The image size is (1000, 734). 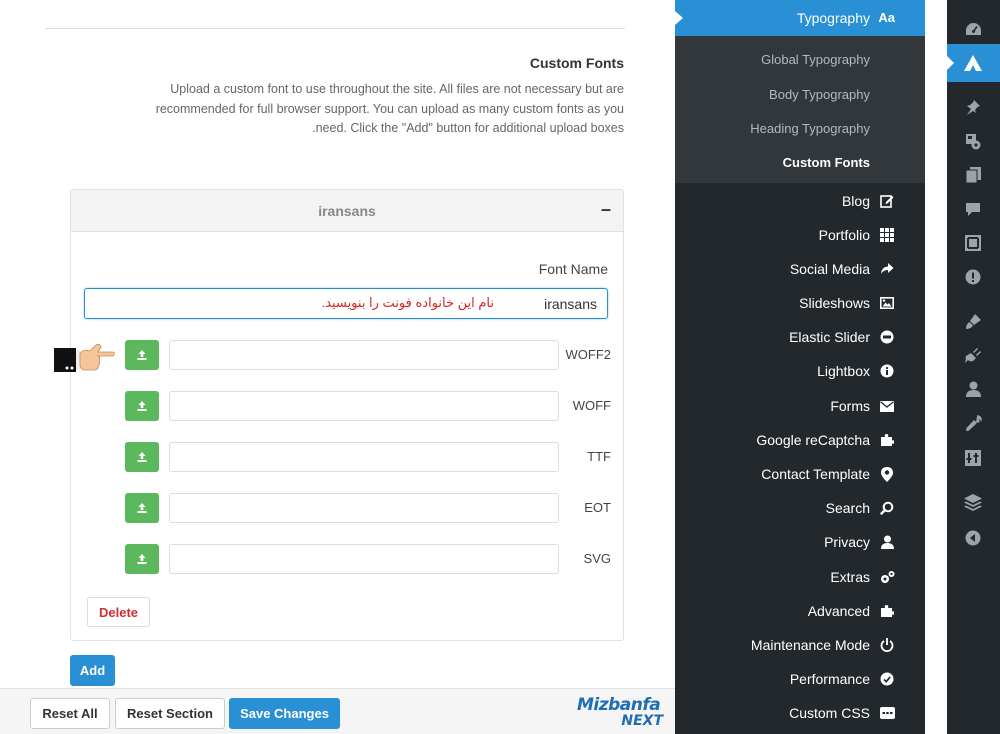 What do you see at coordinates (810, 128) in the screenshot?
I see `submenu-heading-typography: Heading Typography` at bounding box center [810, 128].